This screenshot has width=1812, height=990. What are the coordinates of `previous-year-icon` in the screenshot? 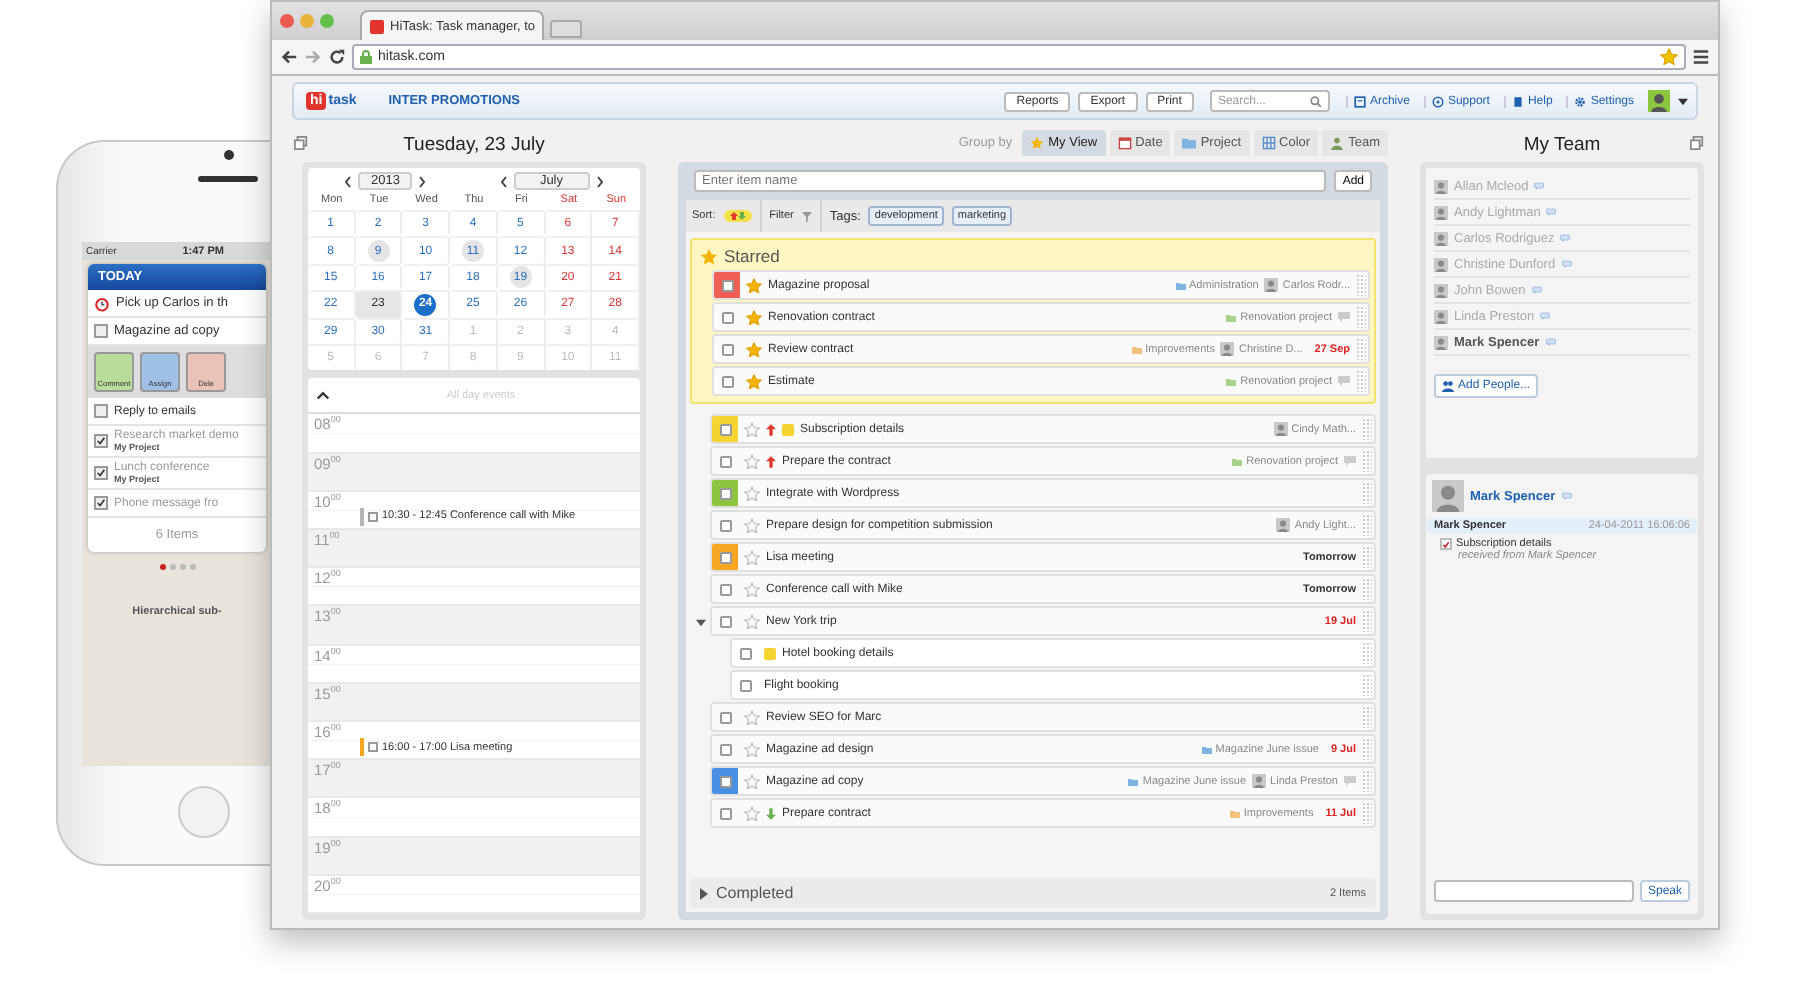 It's located at (348, 181).